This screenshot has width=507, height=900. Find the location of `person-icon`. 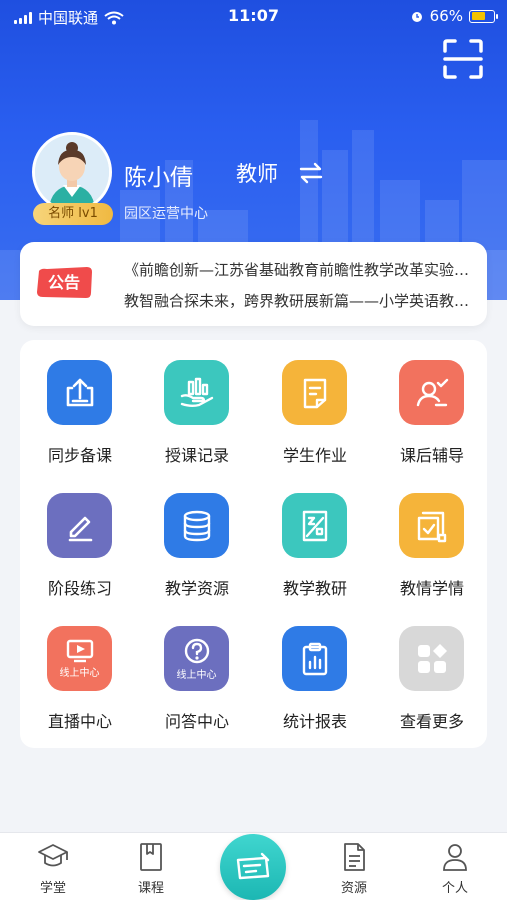

person-icon is located at coordinates (455, 857).